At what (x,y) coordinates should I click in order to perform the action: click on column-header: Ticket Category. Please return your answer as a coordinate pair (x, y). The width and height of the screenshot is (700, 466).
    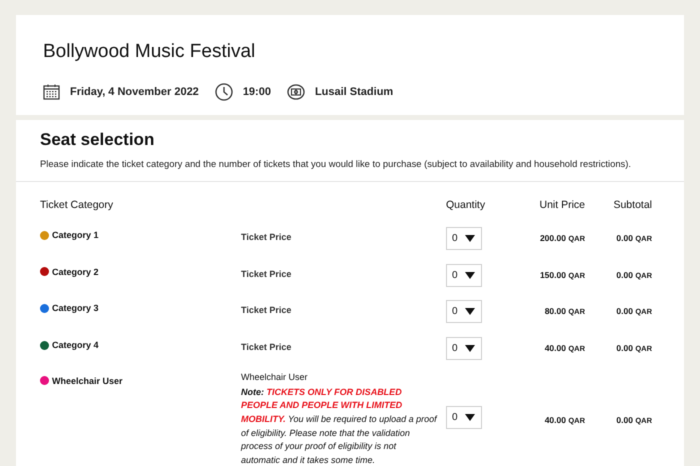
    Looking at the image, I should click on (77, 205).